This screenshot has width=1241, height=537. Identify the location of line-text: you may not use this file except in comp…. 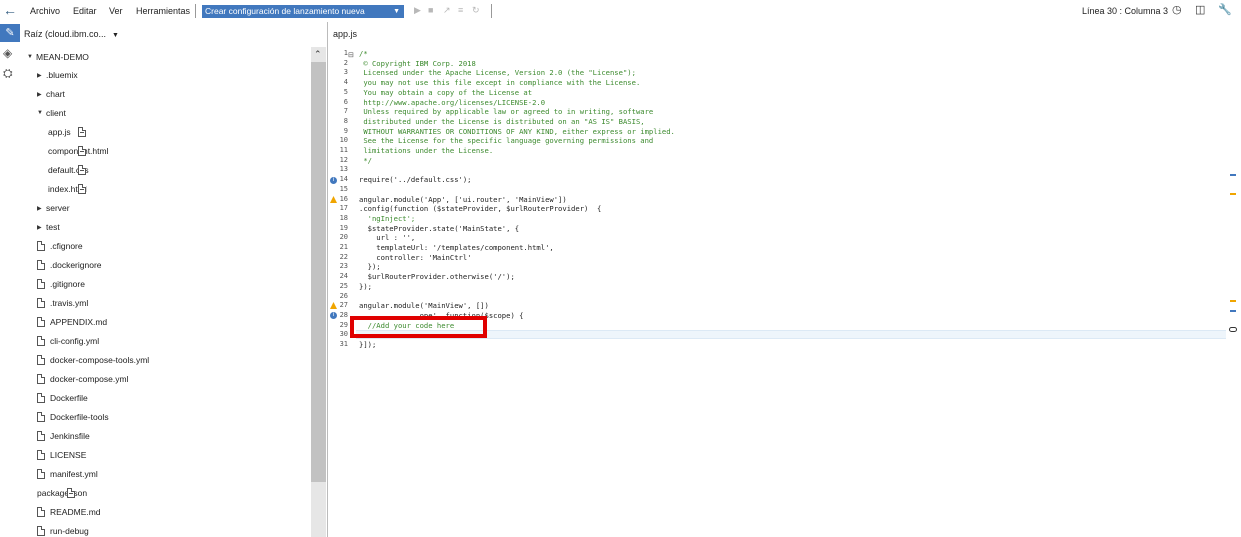
(500, 83).